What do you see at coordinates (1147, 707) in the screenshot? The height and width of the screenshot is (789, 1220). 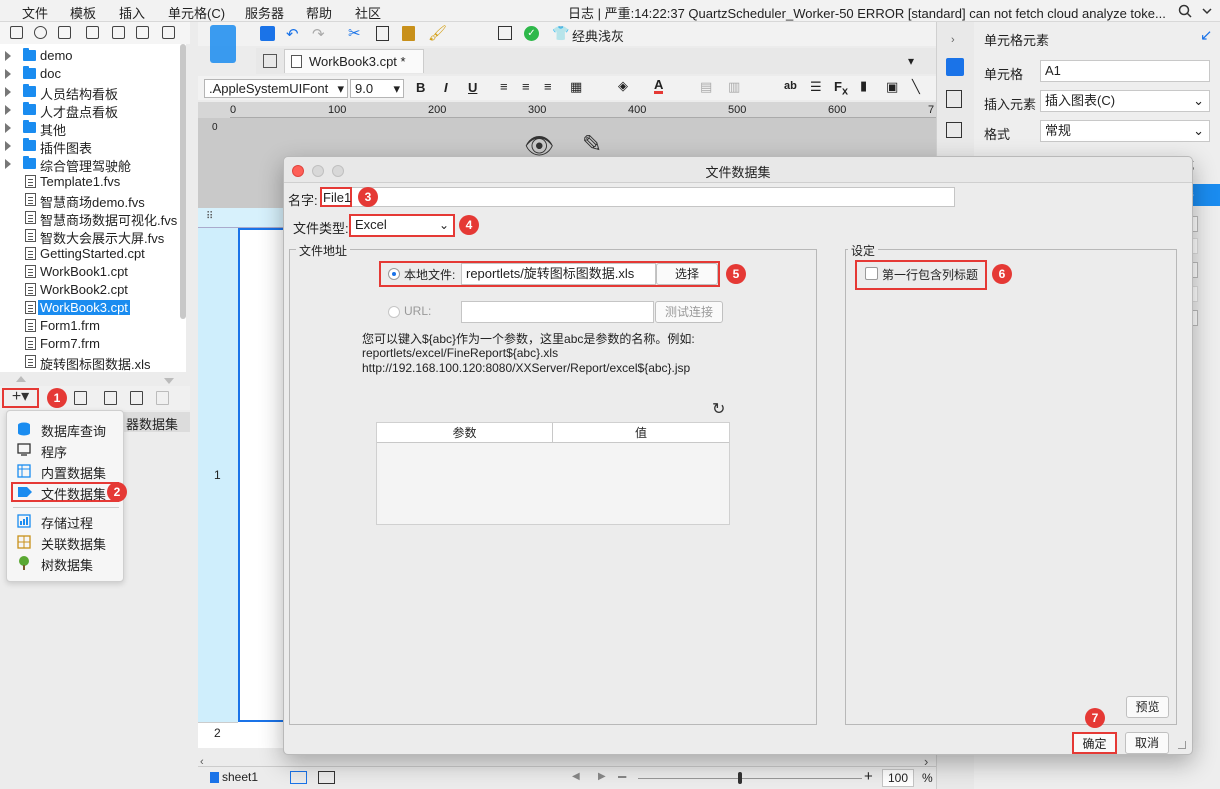 I see `preview-button: 预览` at bounding box center [1147, 707].